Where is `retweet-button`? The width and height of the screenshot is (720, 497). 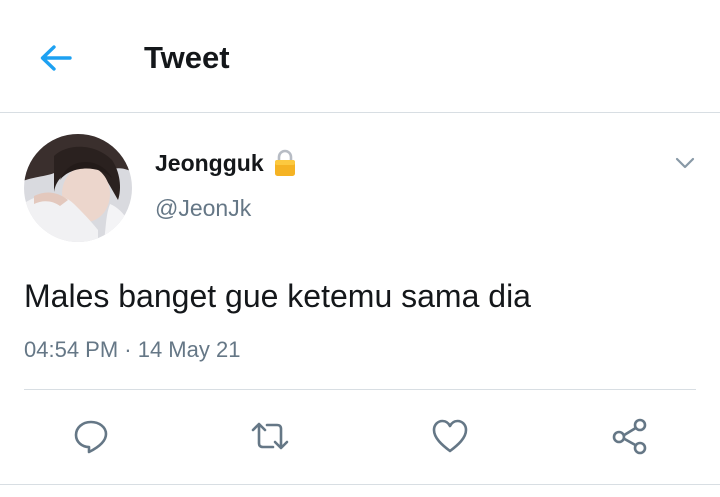 retweet-button is located at coordinates (270, 436).